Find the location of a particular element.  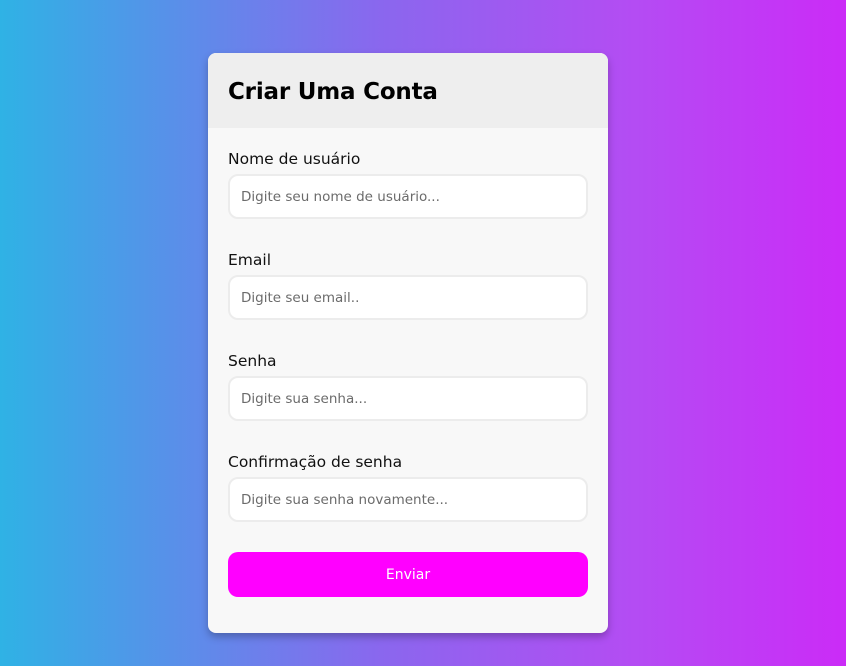

form-title: Criar Uma Conta is located at coordinates (333, 91).